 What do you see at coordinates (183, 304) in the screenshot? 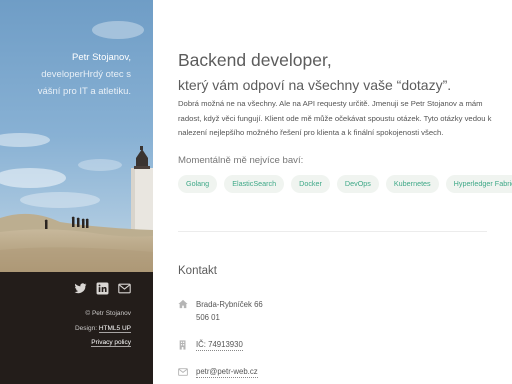
I see `home-icon` at bounding box center [183, 304].